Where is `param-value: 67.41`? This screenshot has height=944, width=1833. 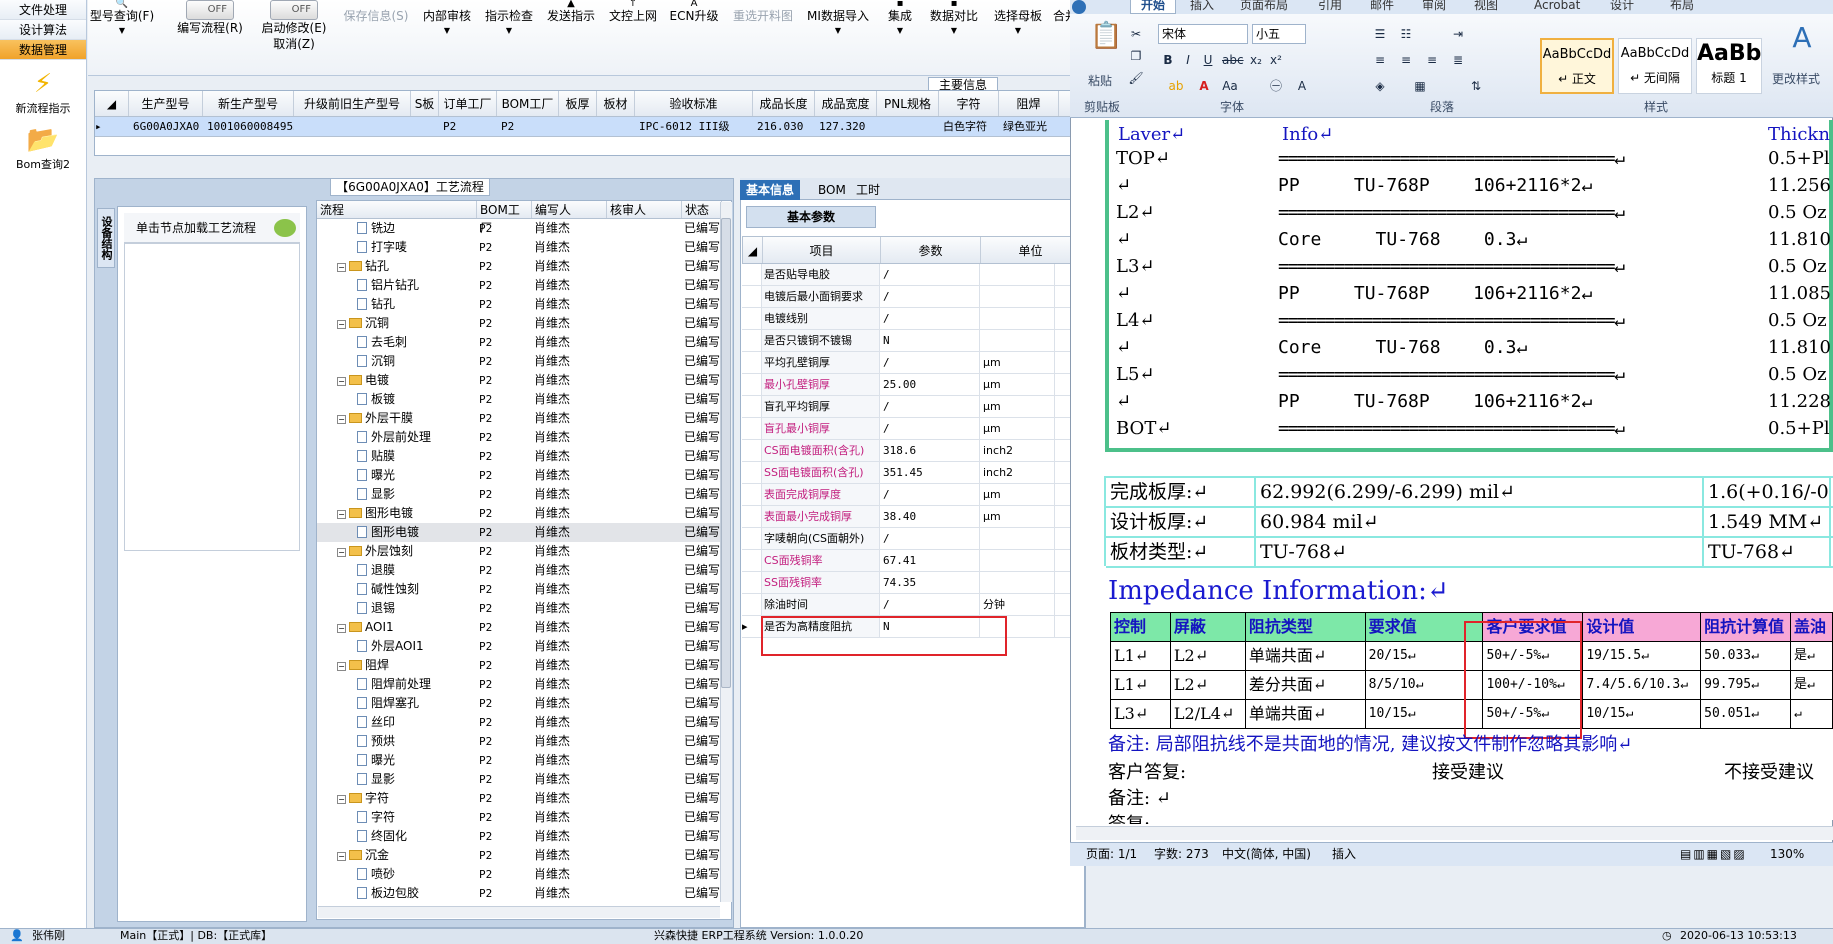
param-value: 67.41 is located at coordinates (930, 560).